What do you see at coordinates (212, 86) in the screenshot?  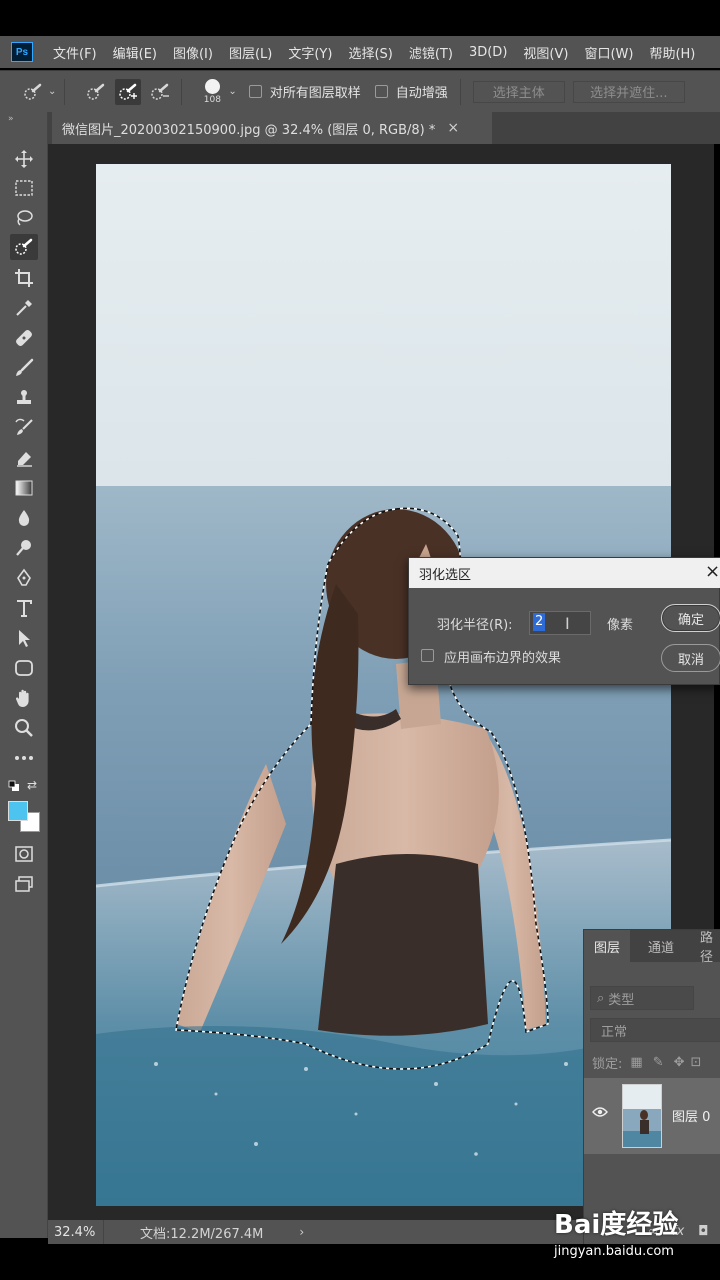 I see `brush-tip-icon` at bounding box center [212, 86].